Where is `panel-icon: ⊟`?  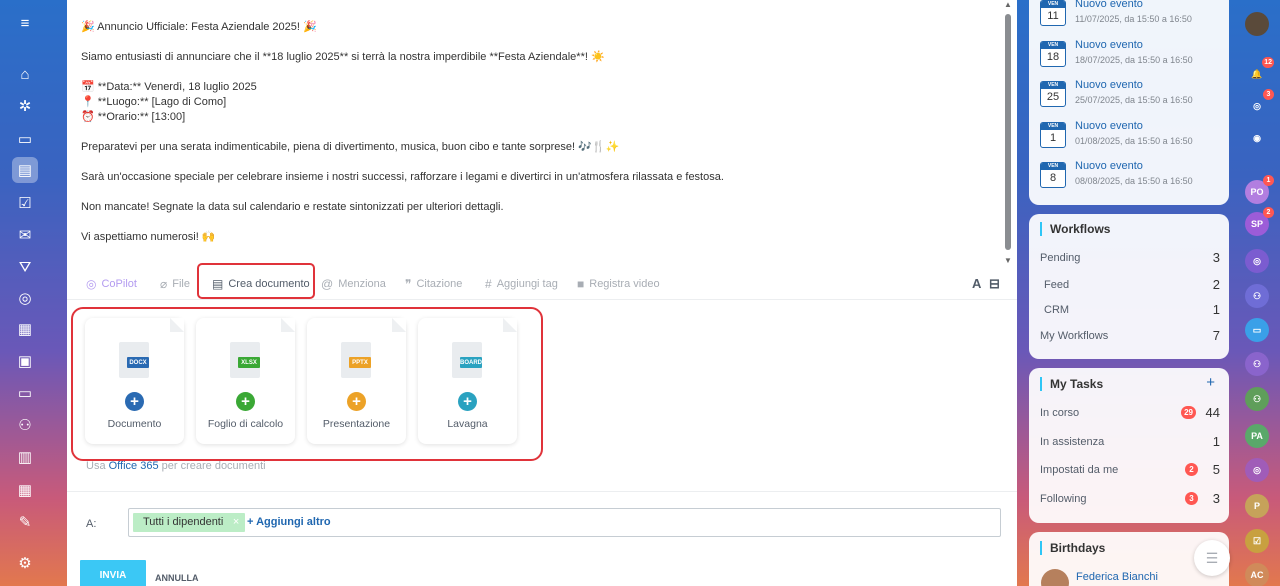 panel-icon: ⊟ is located at coordinates (994, 284).